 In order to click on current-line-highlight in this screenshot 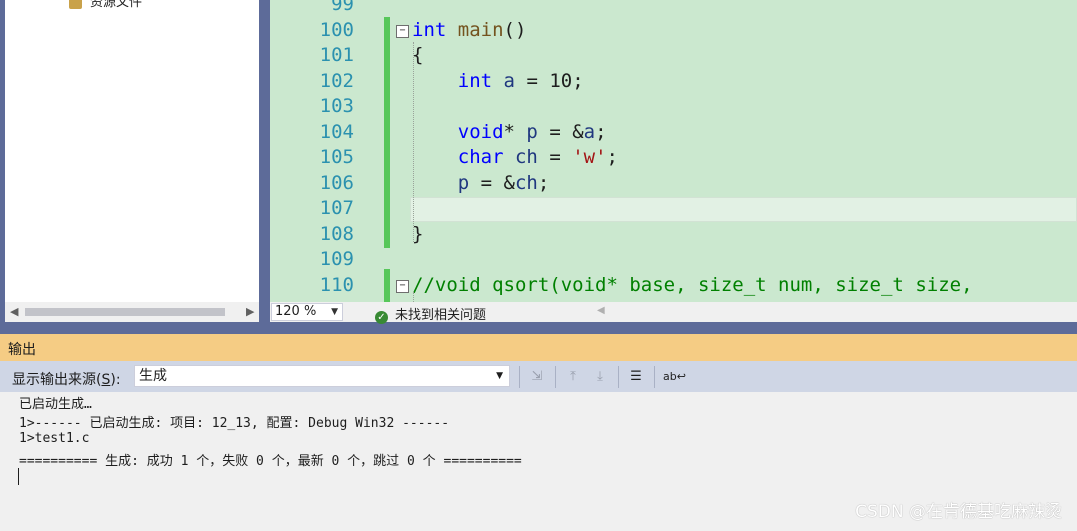, I will do `click(743, 209)`.